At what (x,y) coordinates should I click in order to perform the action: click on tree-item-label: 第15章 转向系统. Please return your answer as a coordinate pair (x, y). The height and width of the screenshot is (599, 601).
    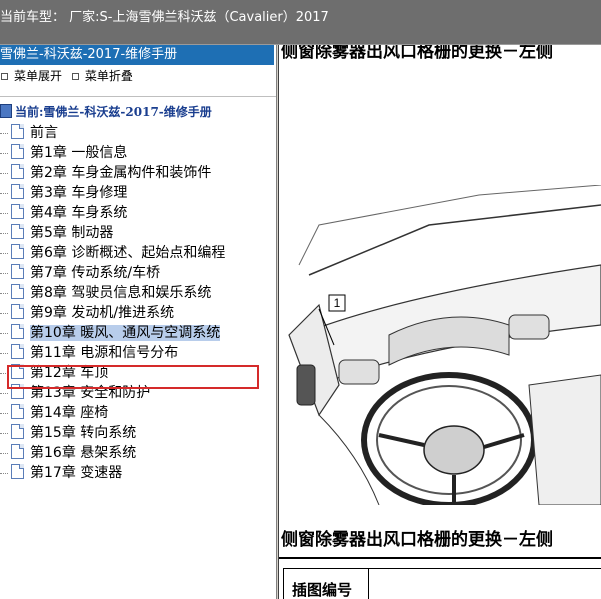
    Looking at the image, I should click on (83, 433).